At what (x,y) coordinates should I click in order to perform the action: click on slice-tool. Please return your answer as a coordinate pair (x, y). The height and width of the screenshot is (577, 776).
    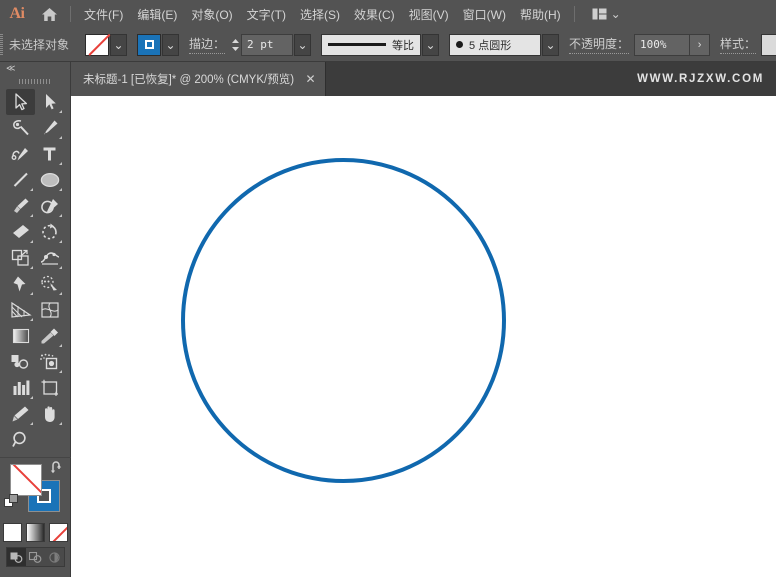
    Looking at the image, I should click on (20, 414).